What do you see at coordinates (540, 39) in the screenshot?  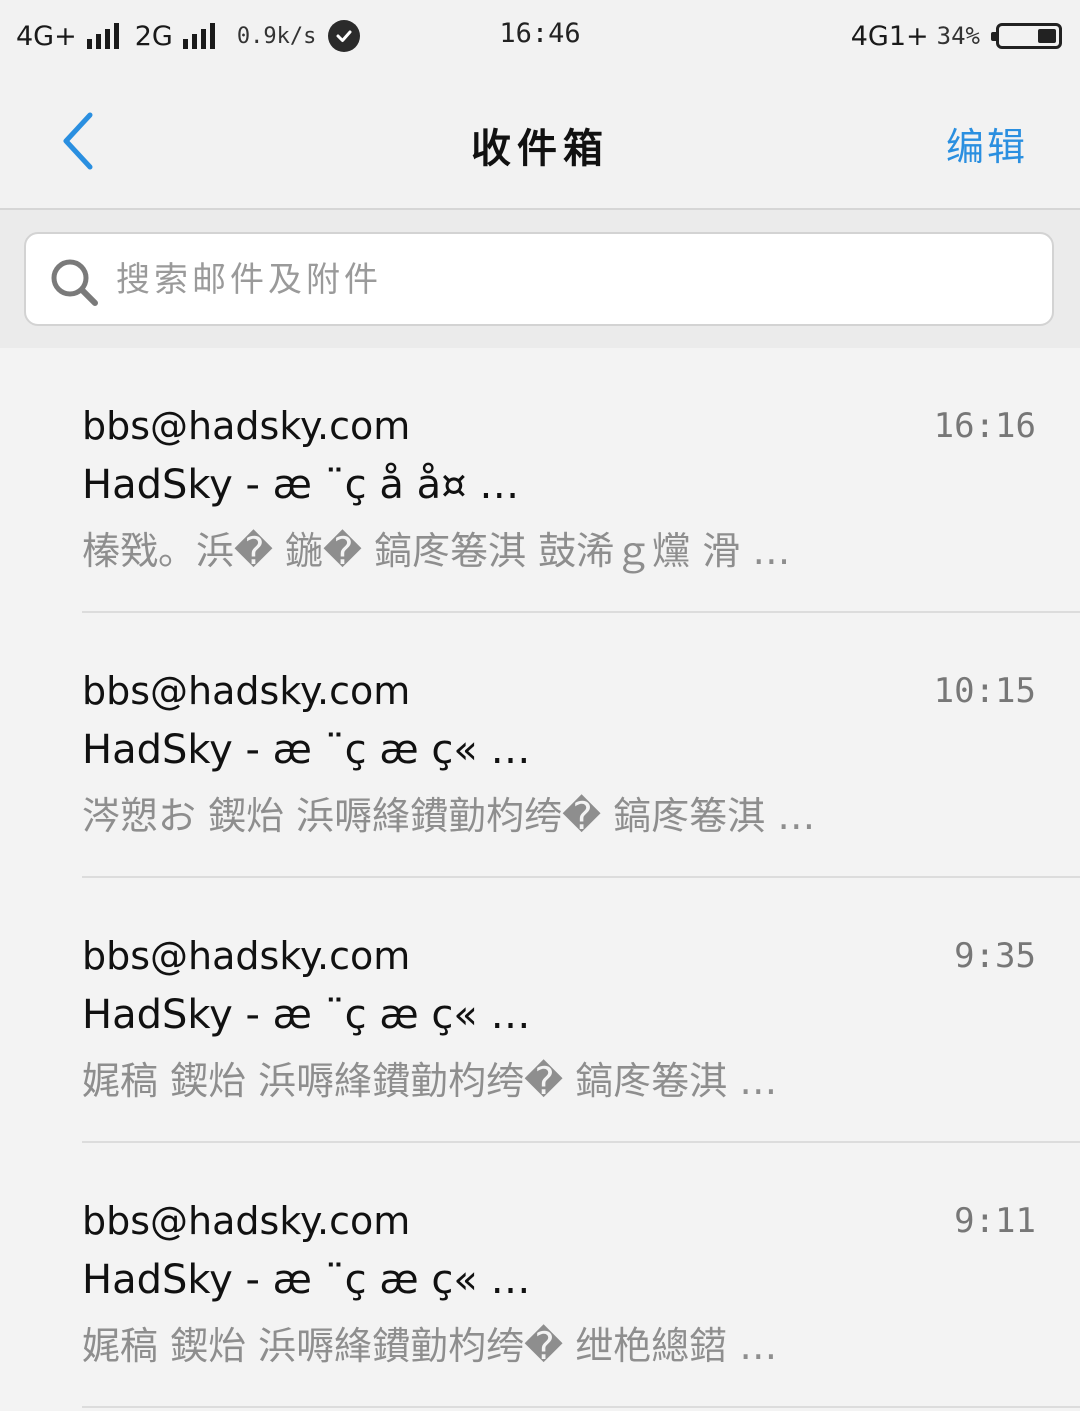 I see `status-bar: 4G+ 2G 0.9k/s 16:46 4G1+ 34%` at bounding box center [540, 39].